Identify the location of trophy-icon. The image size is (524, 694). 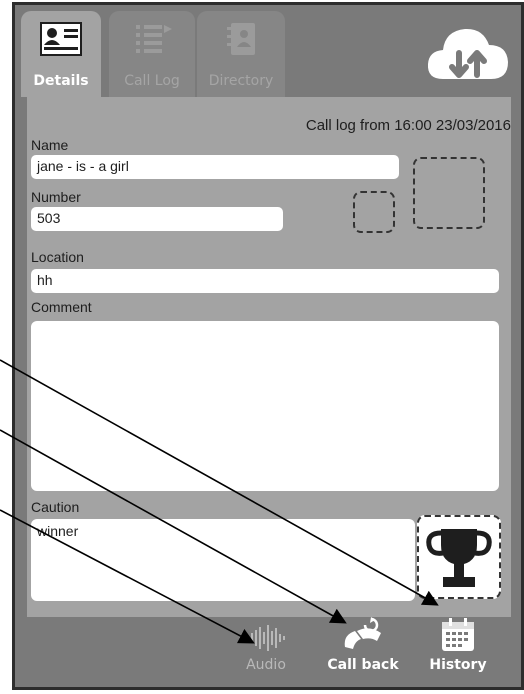
(459, 558).